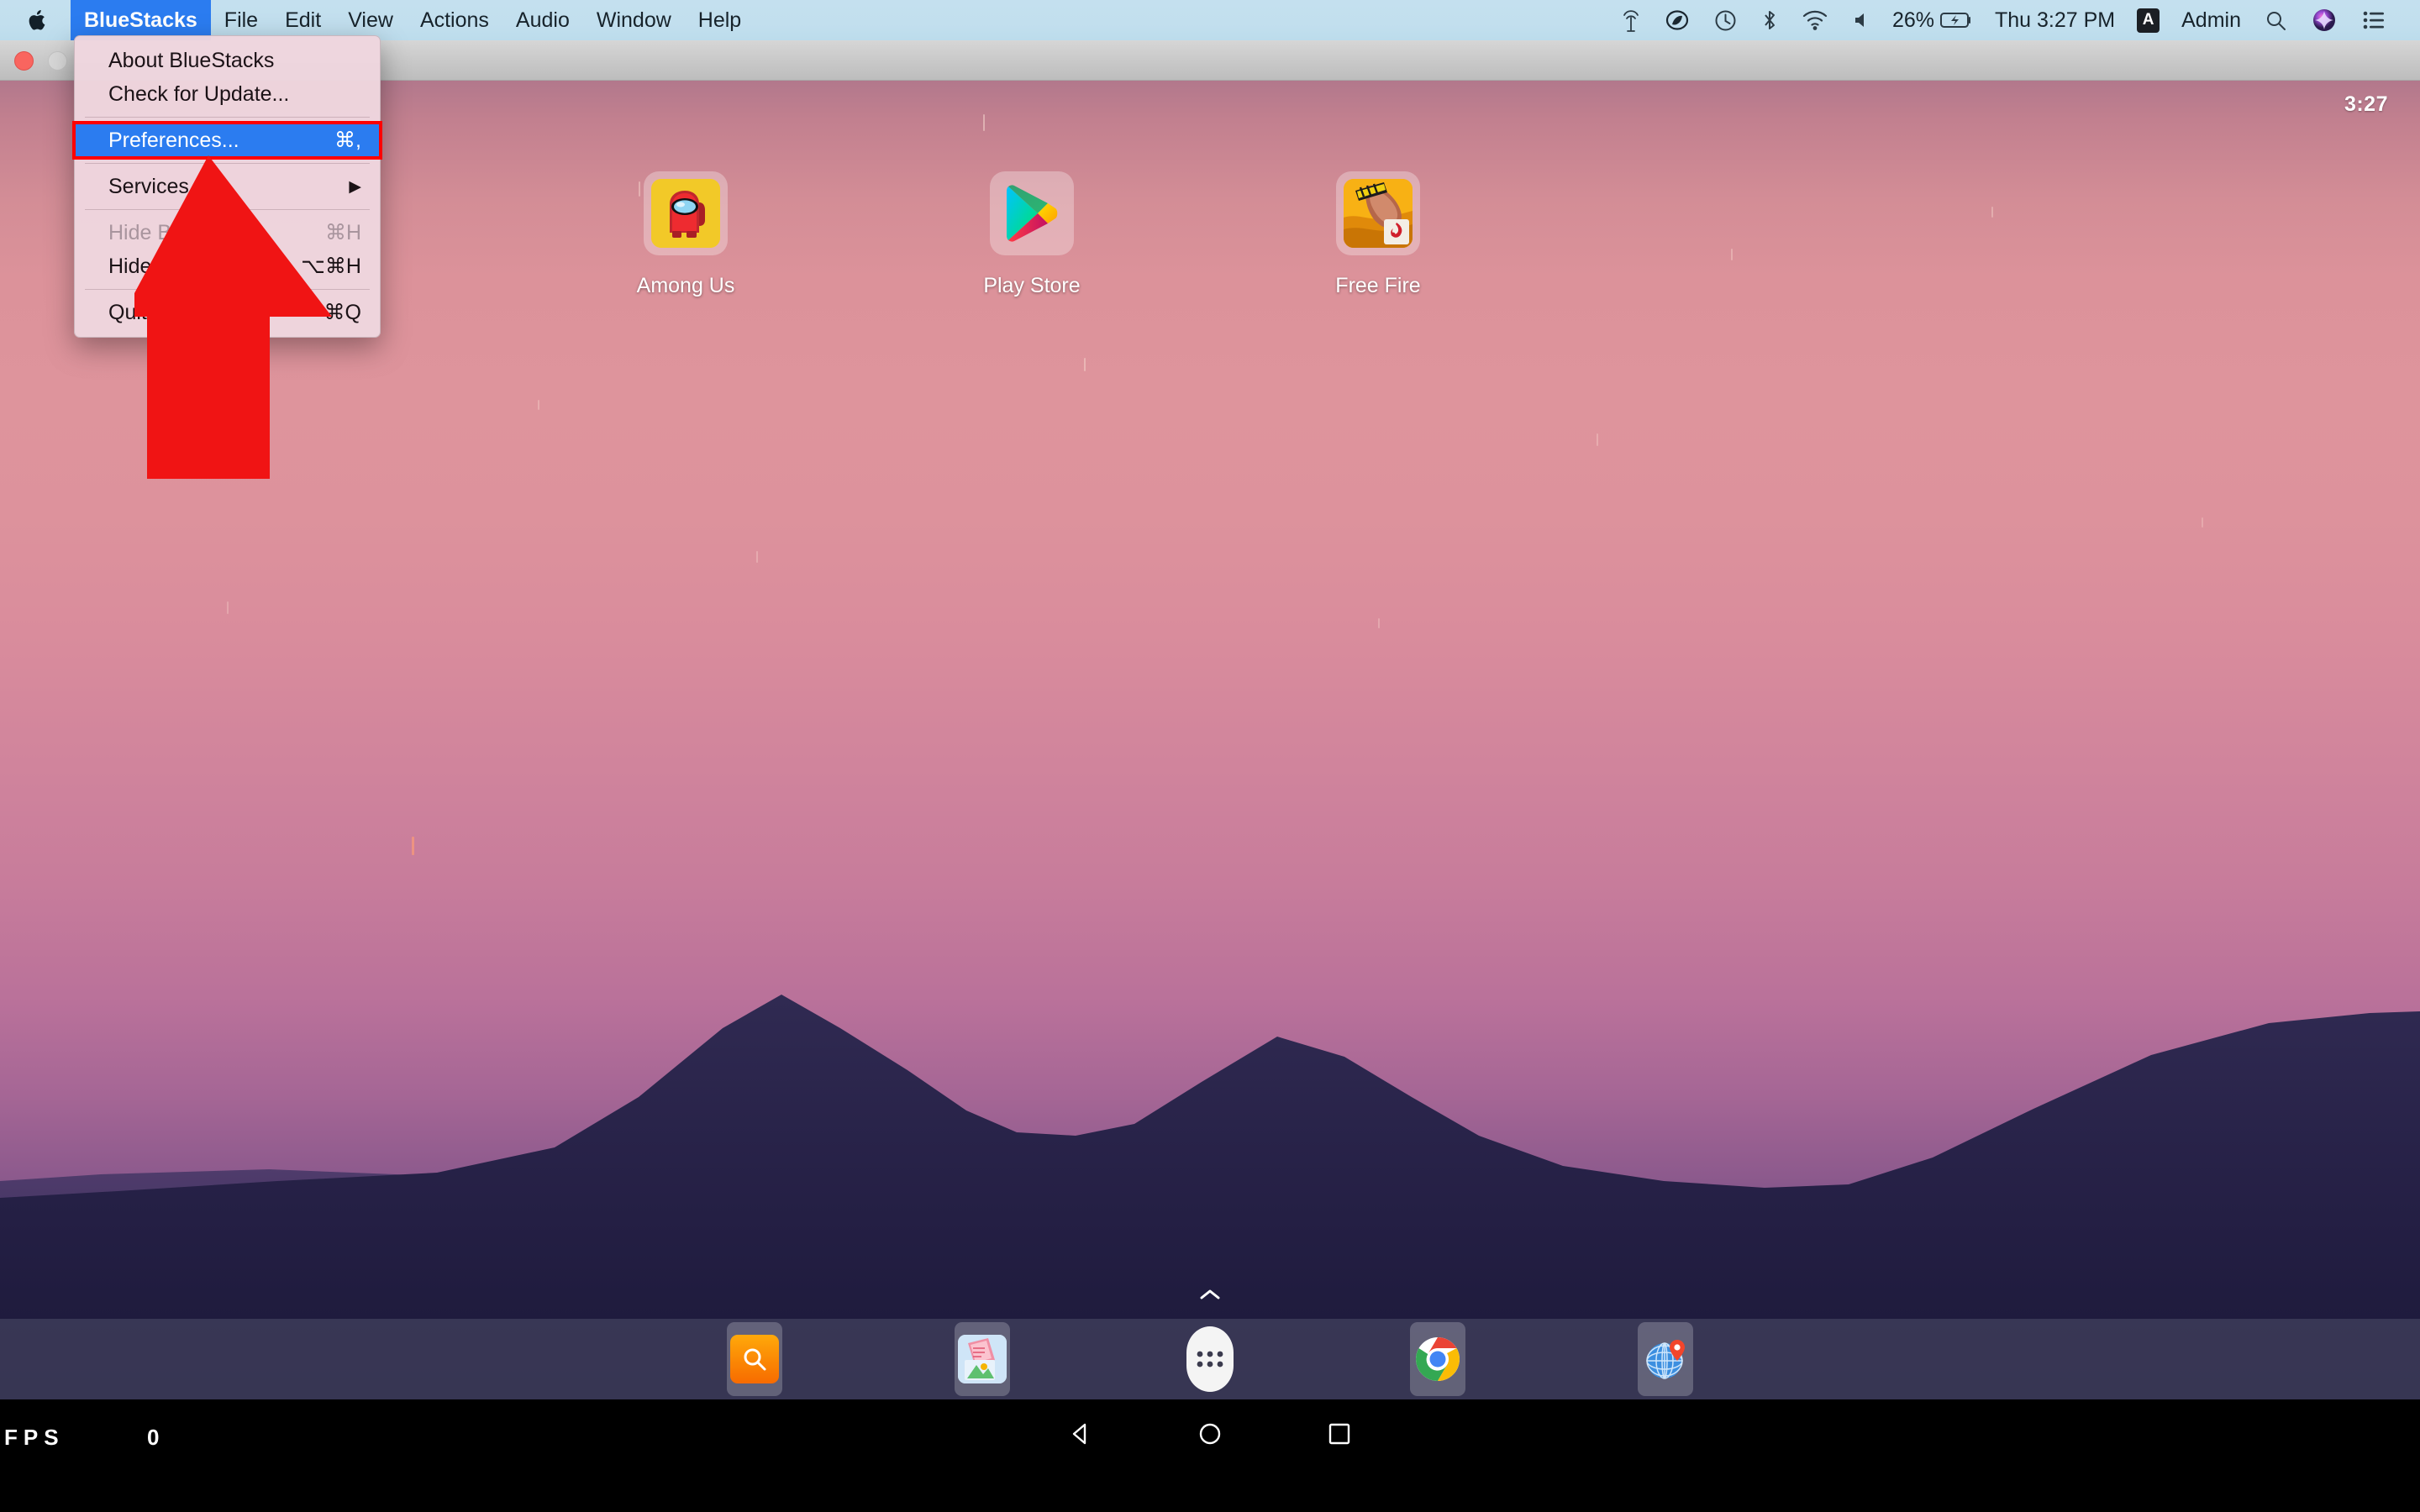 This screenshot has width=2420, height=1512. What do you see at coordinates (2373, 20) in the screenshot?
I see `notification-center-icon` at bounding box center [2373, 20].